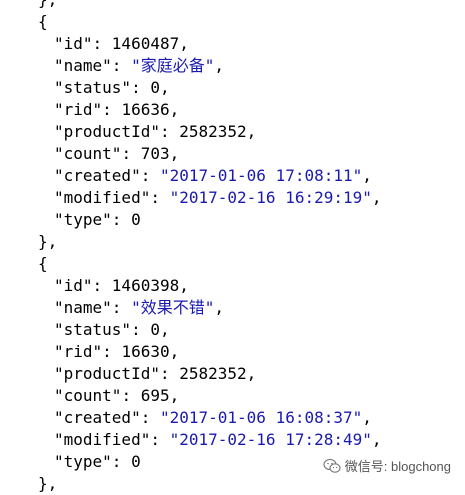  I want to click on json-number-value: 16636, so click(145, 109).